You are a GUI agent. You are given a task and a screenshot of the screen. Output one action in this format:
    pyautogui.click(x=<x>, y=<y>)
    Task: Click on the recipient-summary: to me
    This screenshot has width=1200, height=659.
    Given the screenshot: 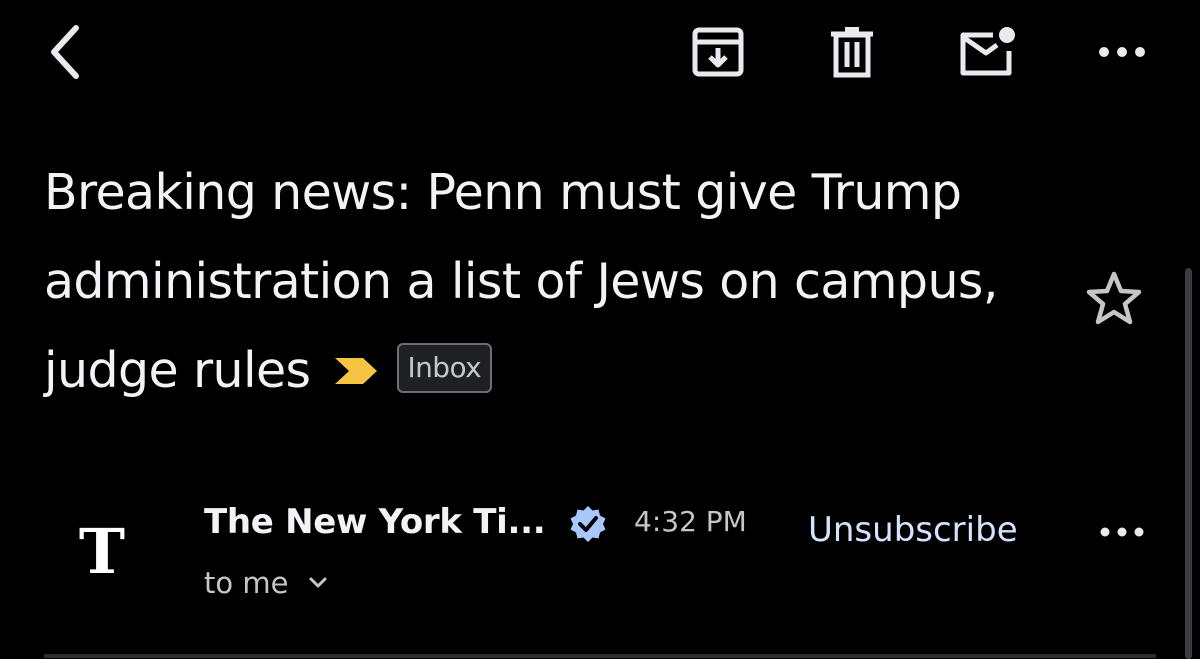 What is the action you would take?
    pyautogui.click(x=246, y=583)
    